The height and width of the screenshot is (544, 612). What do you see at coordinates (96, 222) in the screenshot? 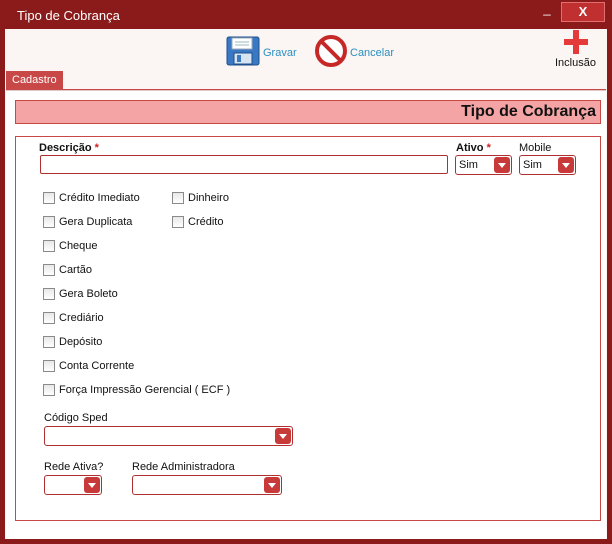
I see `checkbox-label: Gera Duplicata` at bounding box center [96, 222].